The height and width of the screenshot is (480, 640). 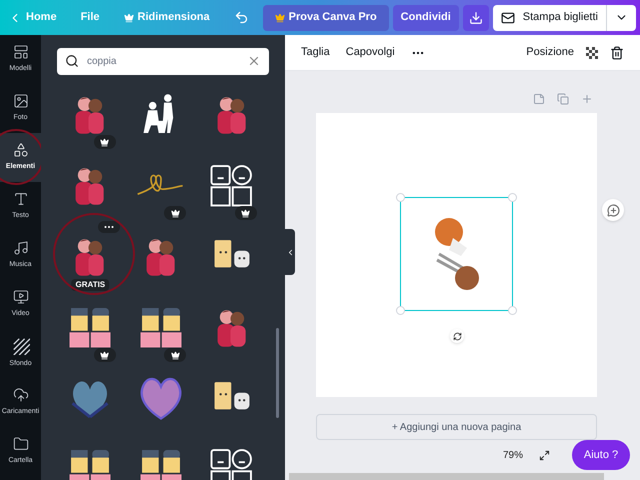 I want to click on add-comment-button, so click(x=613, y=210).